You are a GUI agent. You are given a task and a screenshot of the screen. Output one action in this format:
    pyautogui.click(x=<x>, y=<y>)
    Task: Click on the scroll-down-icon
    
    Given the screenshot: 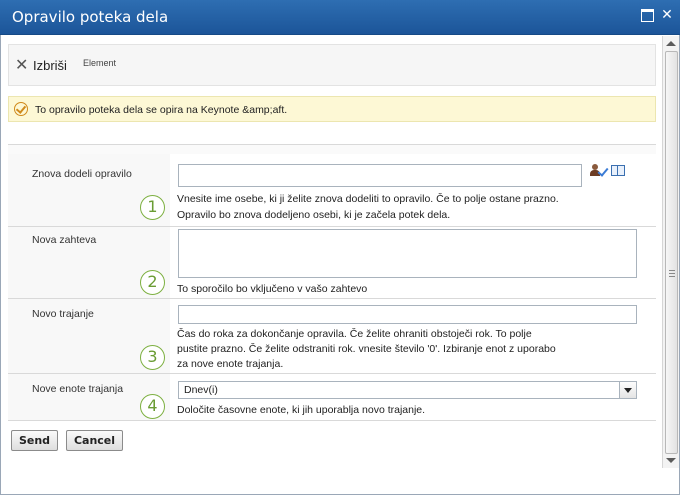 What is the action you would take?
    pyautogui.click(x=671, y=460)
    